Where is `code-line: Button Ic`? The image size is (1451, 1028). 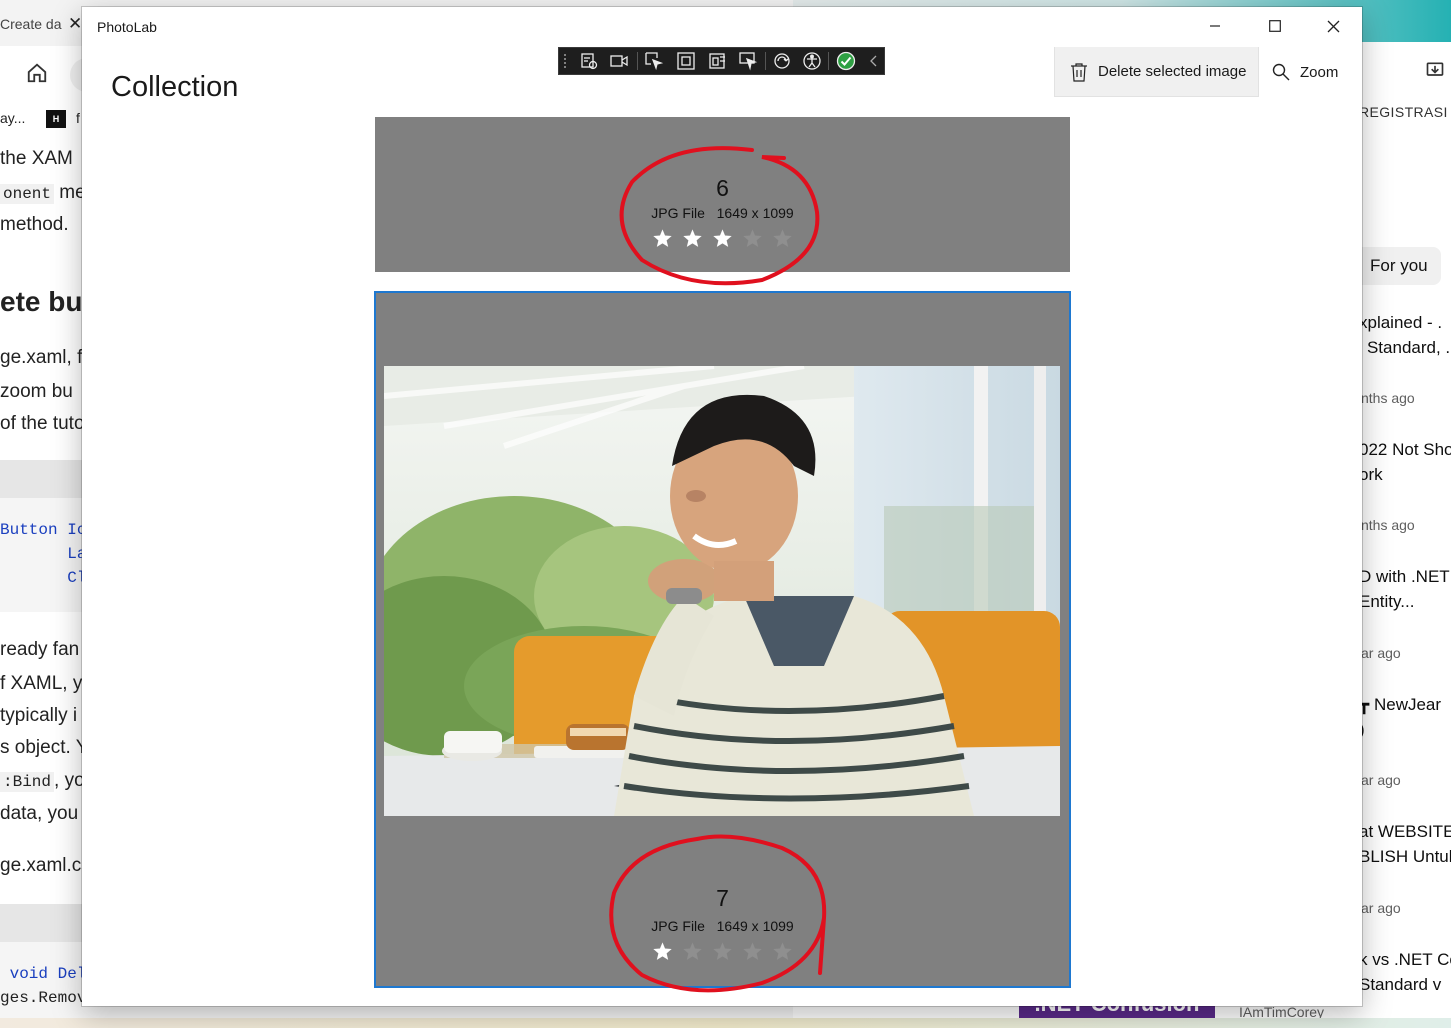
code-line: Button Ic is located at coordinates (43, 530).